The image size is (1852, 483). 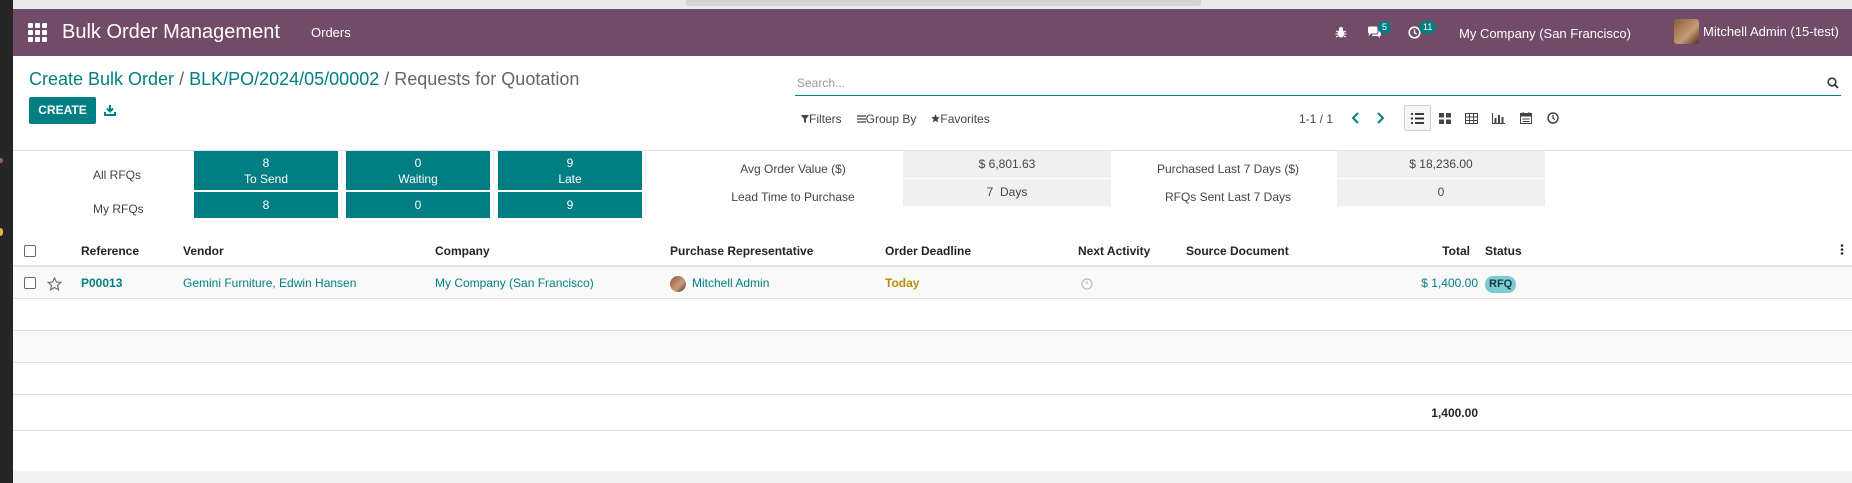 I want to click on bottom-strip, so click(x=932, y=477).